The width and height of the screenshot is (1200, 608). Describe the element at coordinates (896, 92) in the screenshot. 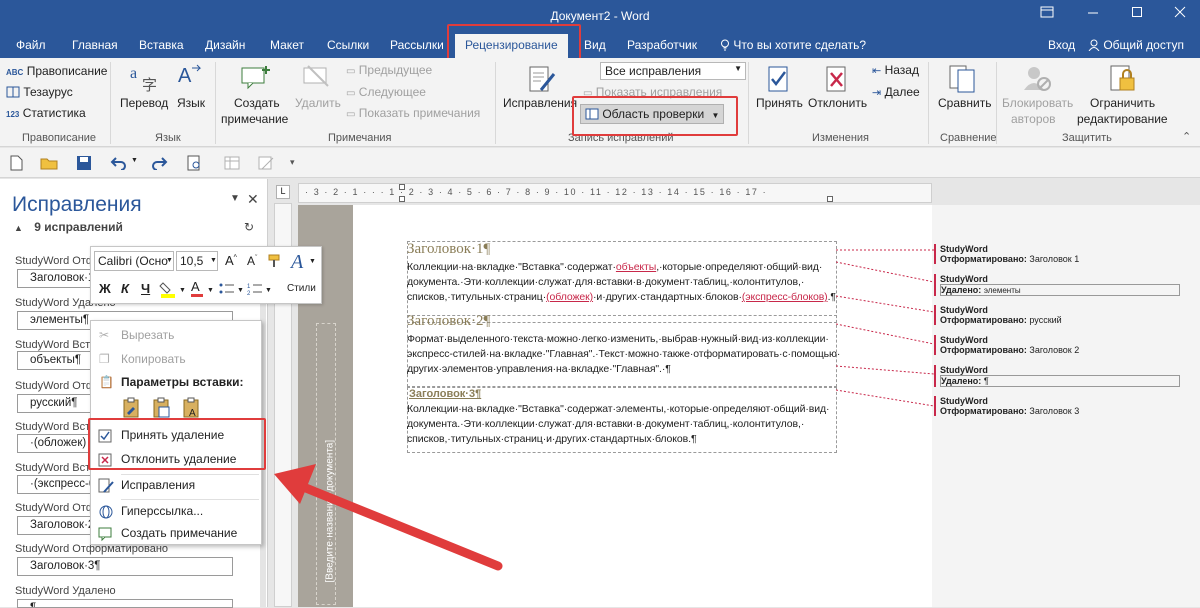

I see `next-change-button: ⇥ Далее` at that location.